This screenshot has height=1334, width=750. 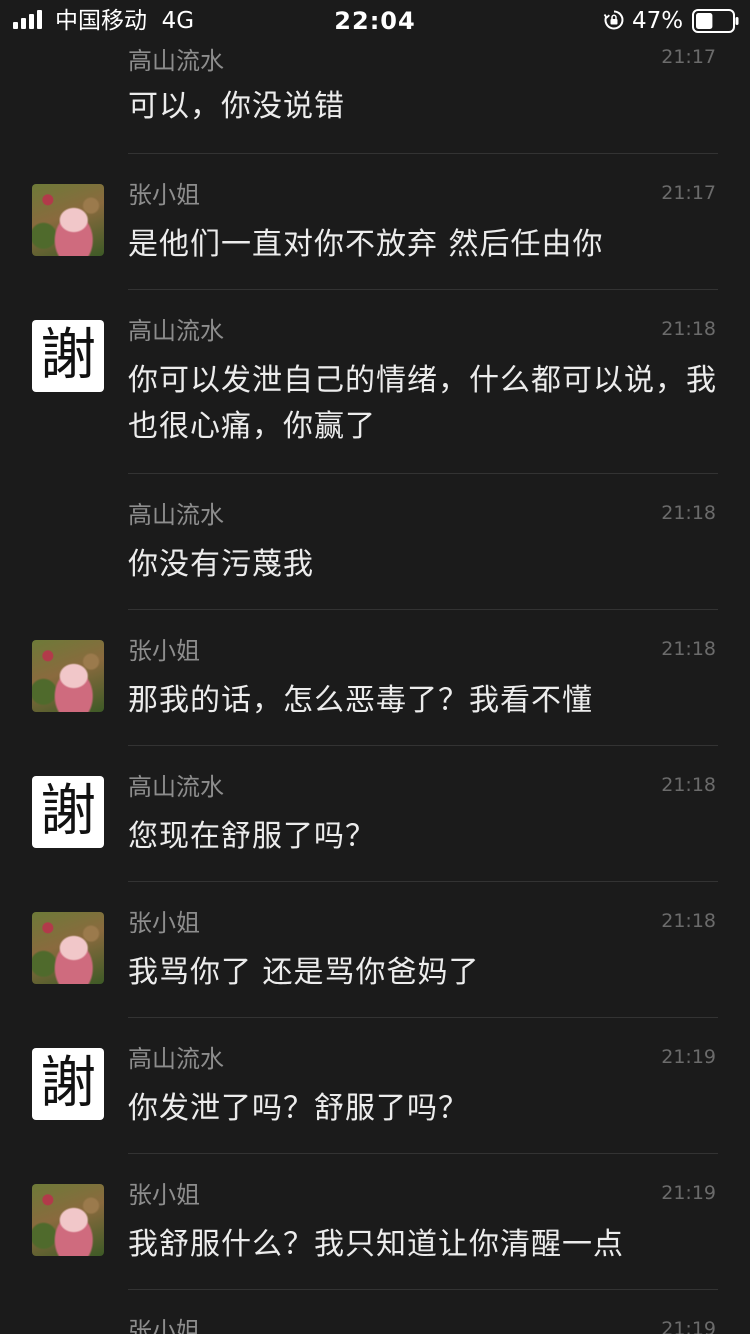 I want to click on message-item: 謝 高山流水 21:18 您现在舒服了吗？, so click(x=375, y=814).